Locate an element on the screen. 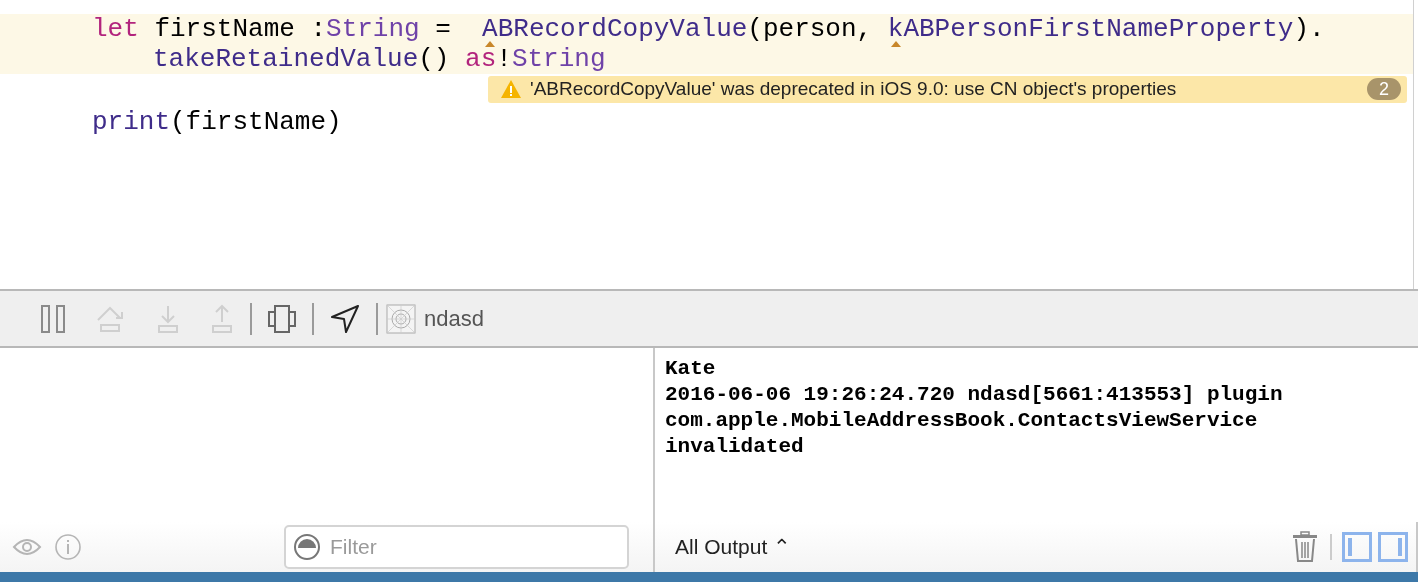 This screenshot has width=1418, height=582. warning-count: 2 is located at coordinates (1384, 89).